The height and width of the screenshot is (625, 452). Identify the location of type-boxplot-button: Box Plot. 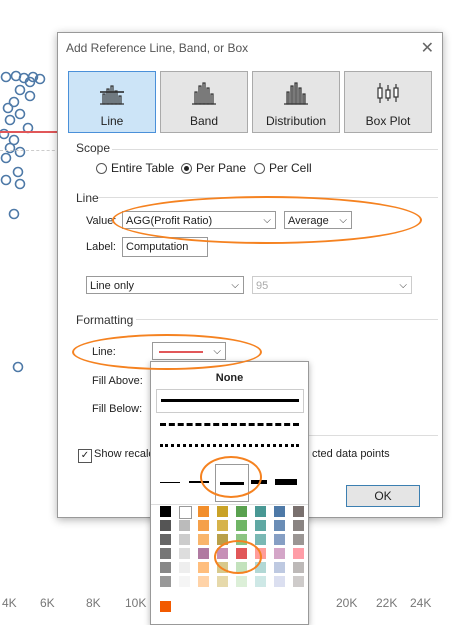
(388, 102).